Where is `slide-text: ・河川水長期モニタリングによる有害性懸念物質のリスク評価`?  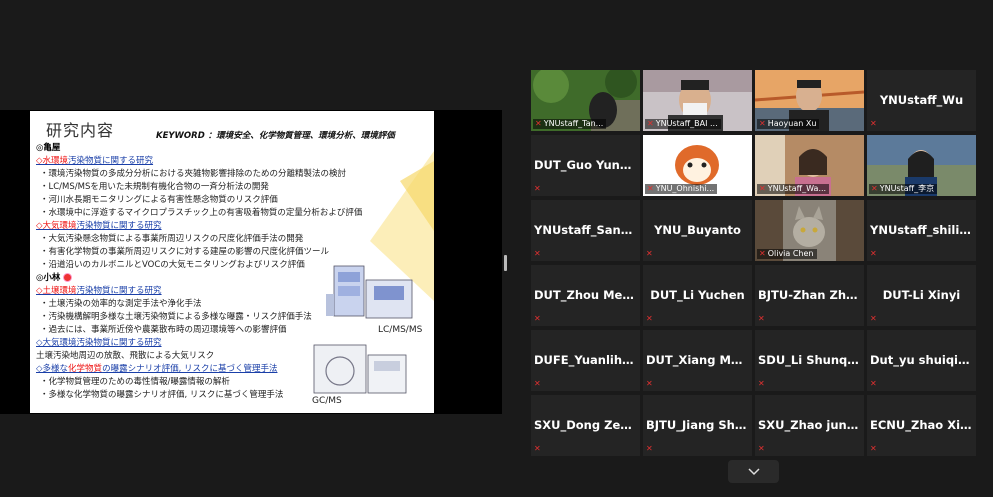 slide-text: ・河川水長期モニタリングによる有害性懸念物質のリスク評価 is located at coordinates (159, 200).